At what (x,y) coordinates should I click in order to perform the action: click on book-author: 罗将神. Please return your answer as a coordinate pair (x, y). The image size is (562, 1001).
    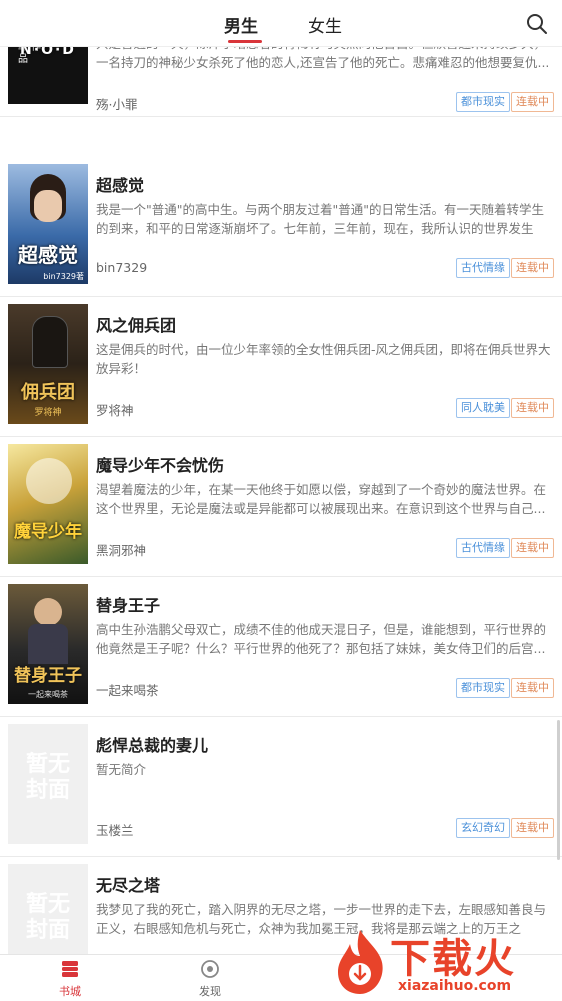
    Looking at the image, I should click on (115, 410).